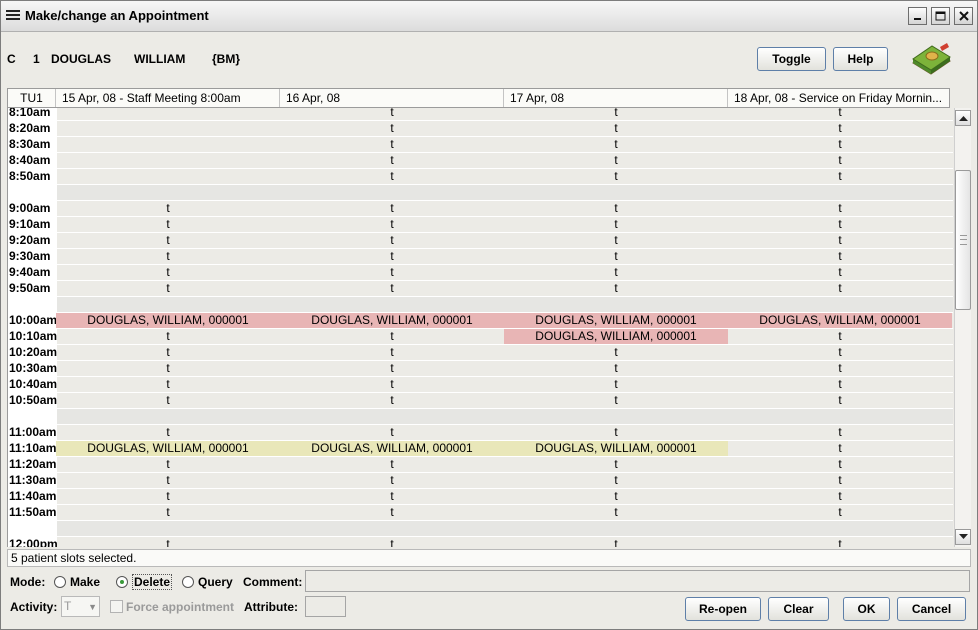  Describe the element at coordinates (392, 98) in the screenshot. I see `column-header-day-2: 16 Apr, 08` at that location.